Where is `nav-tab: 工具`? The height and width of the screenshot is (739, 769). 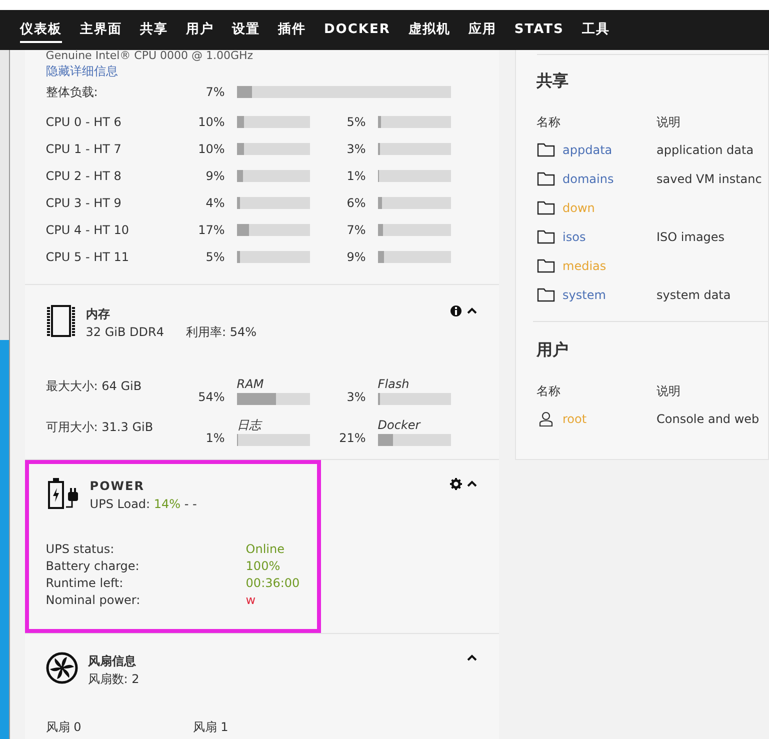 nav-tab: 工具 is located at coordinates (595, 30).